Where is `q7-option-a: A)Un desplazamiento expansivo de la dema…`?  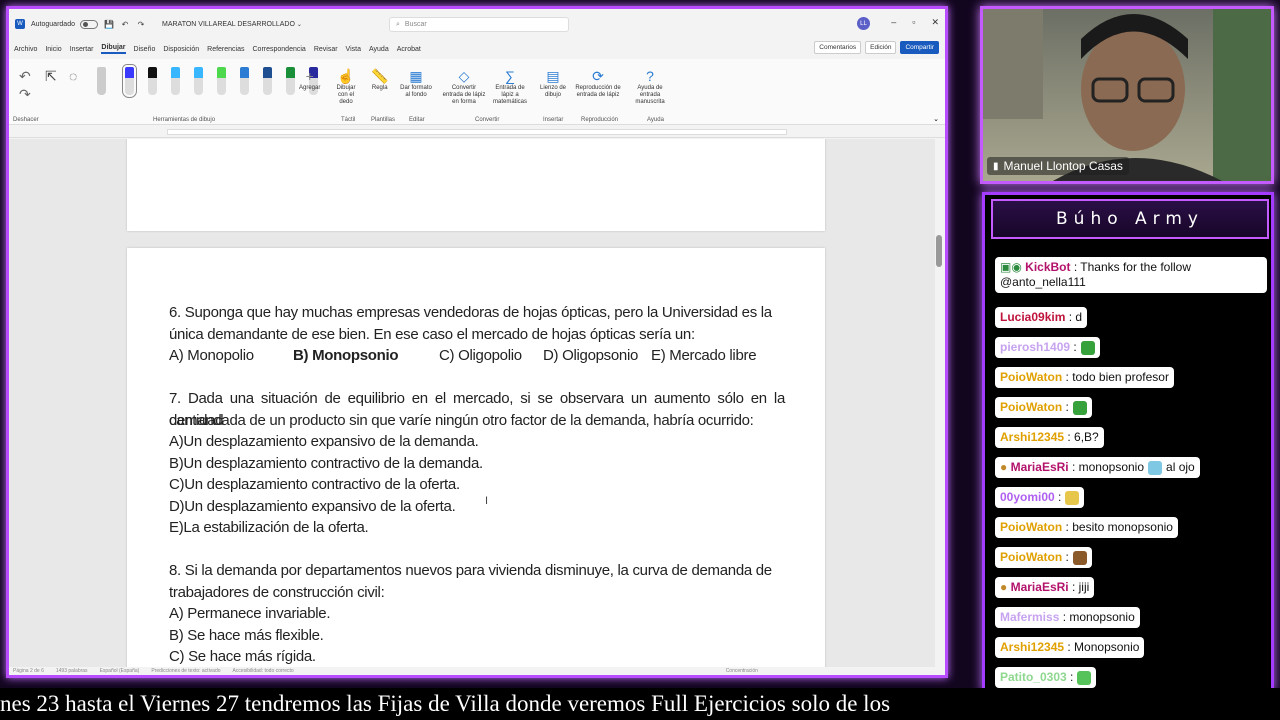
q7-option-a: A)Un desplazamiento expansivo de la dema… is located at coordinates (324, 441).